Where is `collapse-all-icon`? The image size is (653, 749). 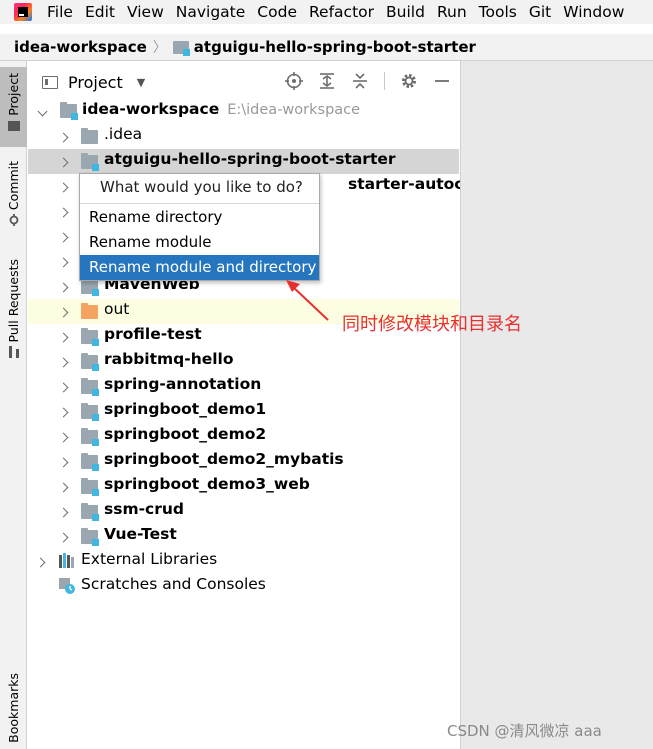 collapse-all-icon is located at coordinates (360, 81).